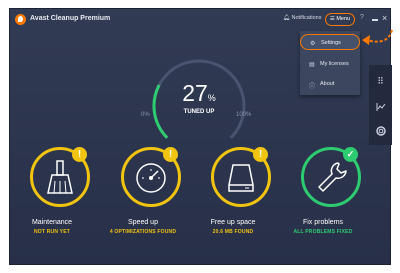 This screenshot has width=400, height=273. I want to click on speed-up-card: ! Speed up 4 OPTIMIZATIONS FOUND, so click(143, 197).